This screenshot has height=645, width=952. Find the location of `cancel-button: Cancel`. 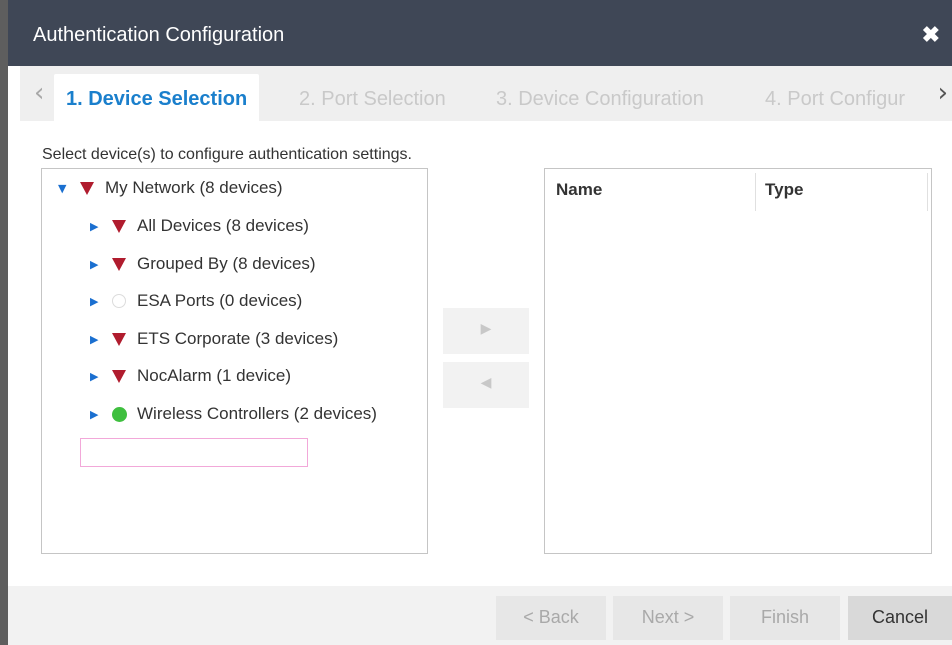

cancel-button: Cancel is located at coordinates (900, 618).